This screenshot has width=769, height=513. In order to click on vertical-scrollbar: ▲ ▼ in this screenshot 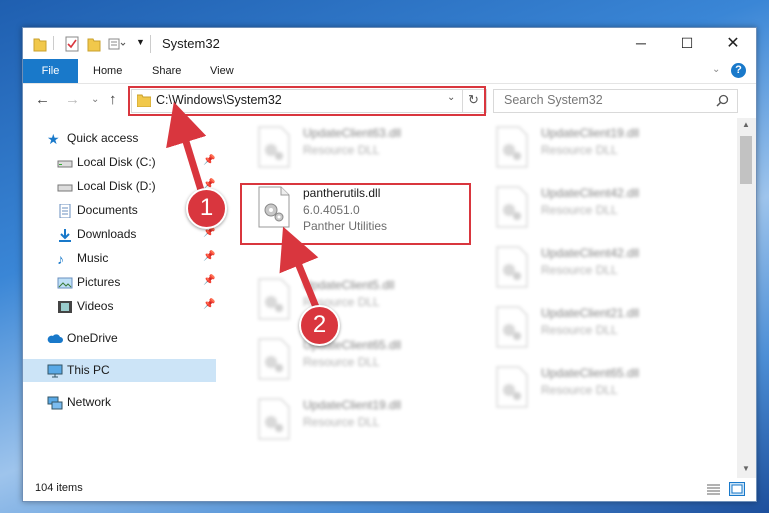, I will do `click(746, 298)`.